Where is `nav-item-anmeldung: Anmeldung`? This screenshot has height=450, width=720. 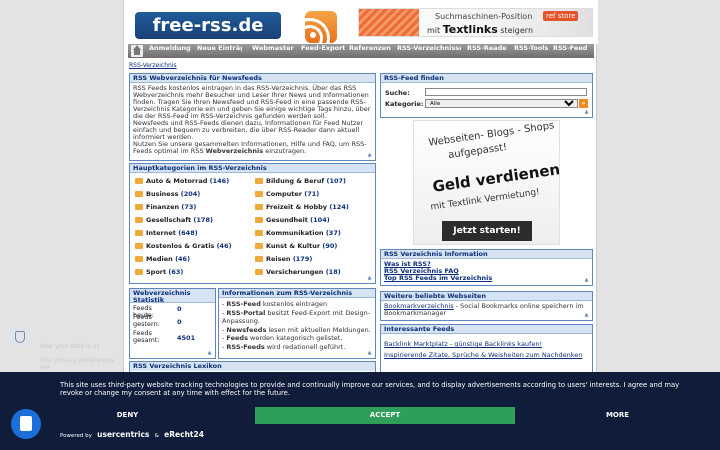 nav-item-anmeldung: Anmeldung is located at coordinates (171, 51).